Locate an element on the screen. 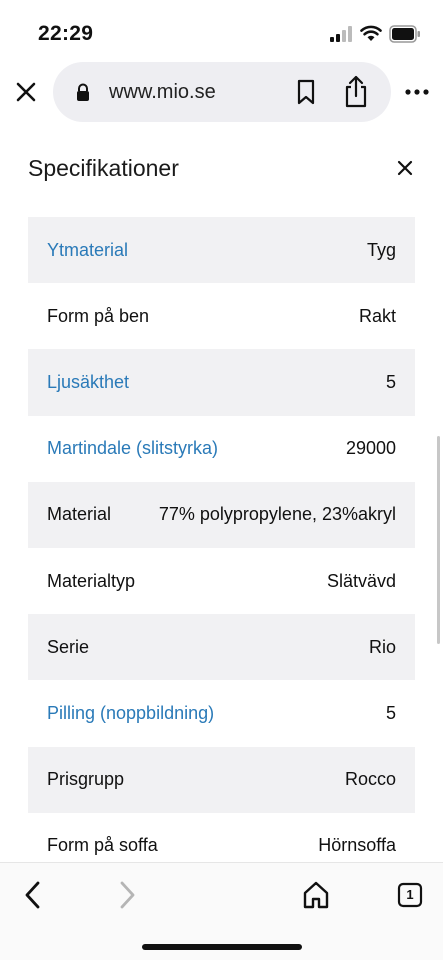  share-icon is located at coordinates (356, 91).